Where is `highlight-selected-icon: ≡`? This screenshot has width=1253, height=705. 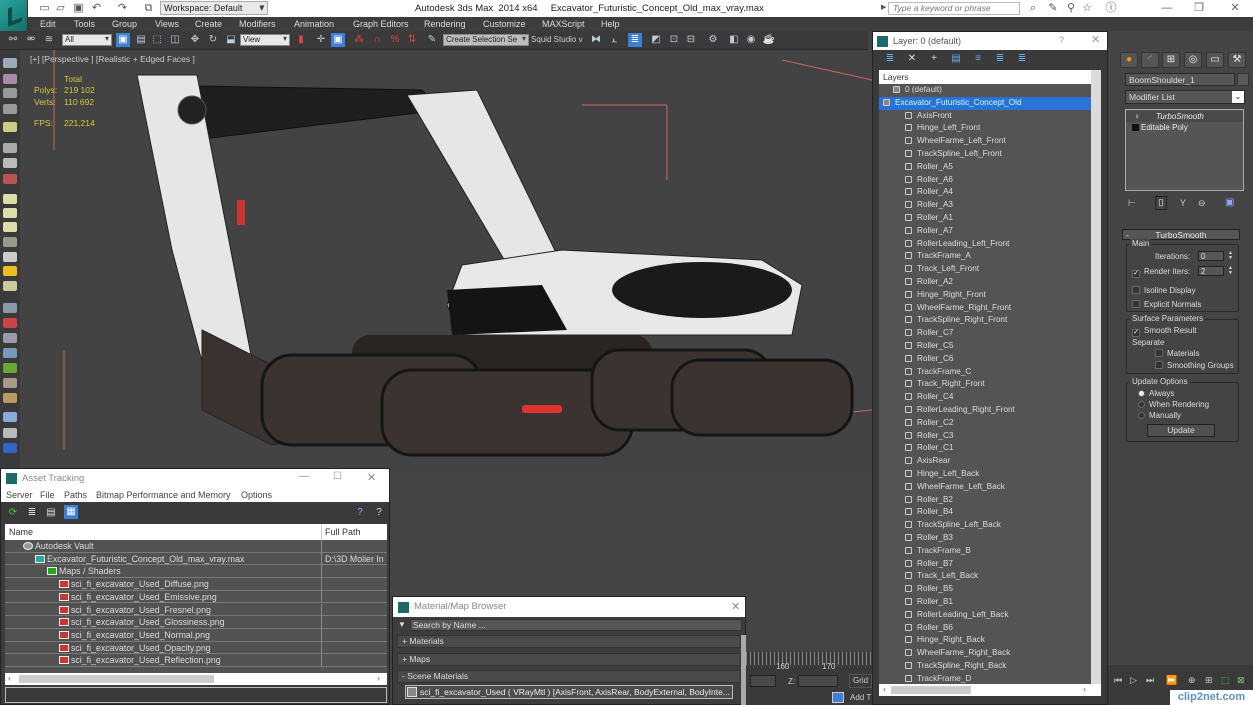
highlight-selected-icon: ≡ is located at coordinates (978, 59).